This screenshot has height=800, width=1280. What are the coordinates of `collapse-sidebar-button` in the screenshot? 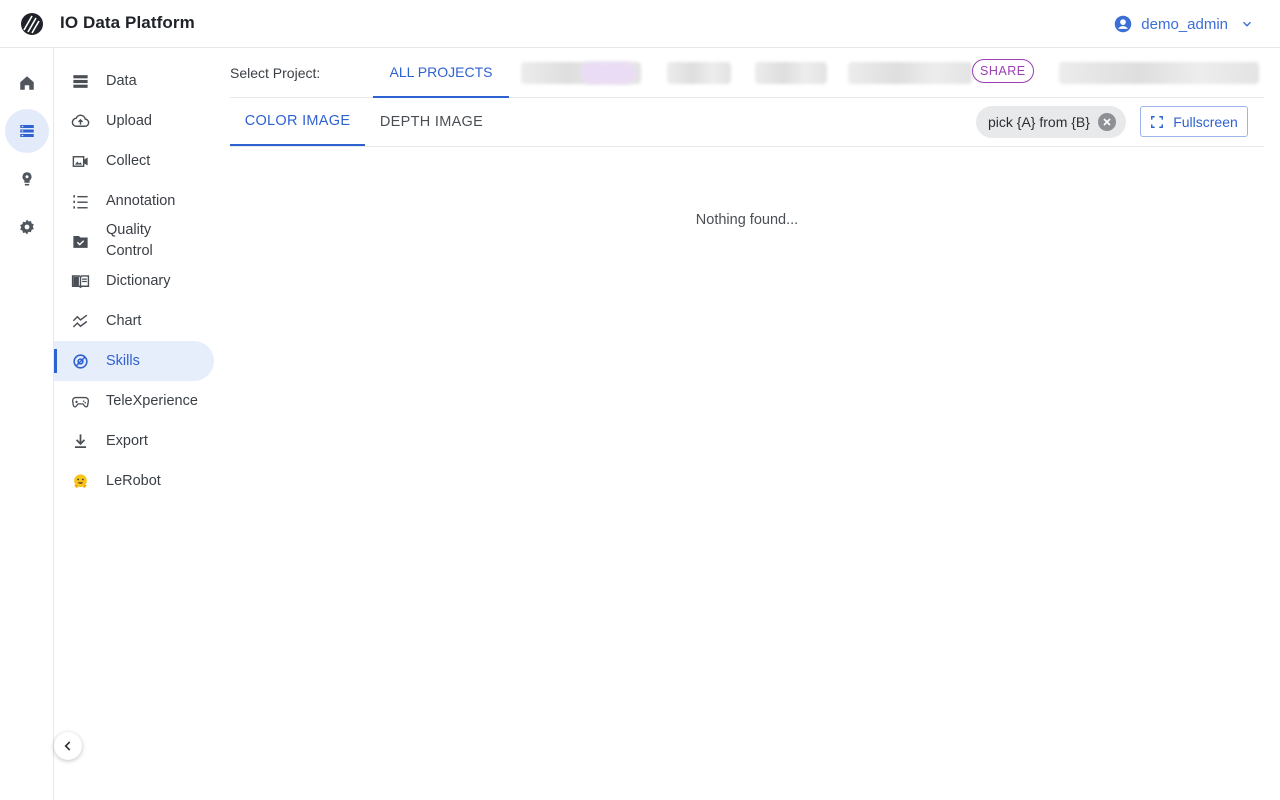 It's located at (68, 746).